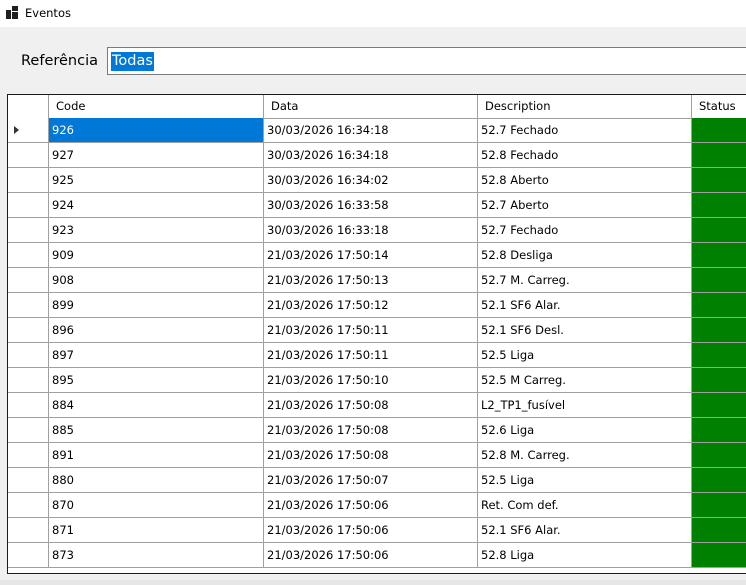 The width and height of the screenshot is (746, 585). What do you see at coordinates (377, 555) in the screenshot?
I see `table-row: 873 21/03/2026 17:50:06 52.8 Liga` at bounding box center [377, 555].